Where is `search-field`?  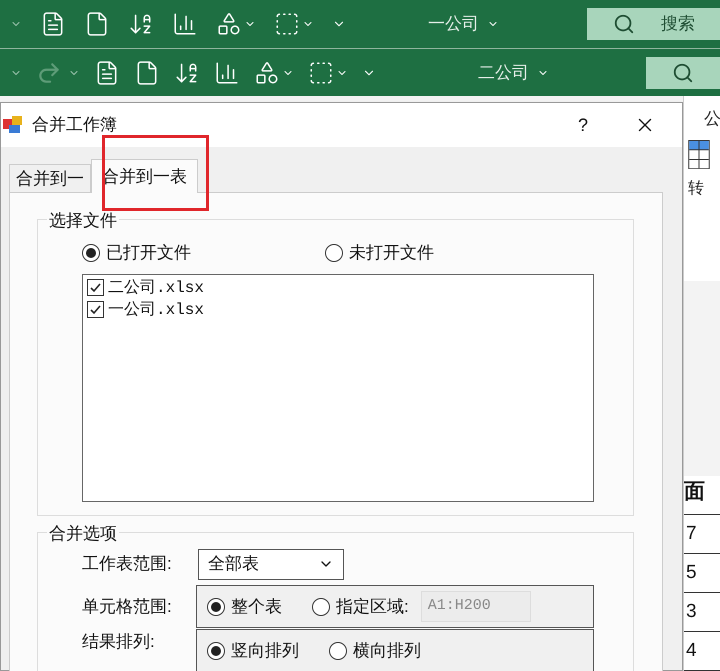
search-field is located at coordinates (683, 72).